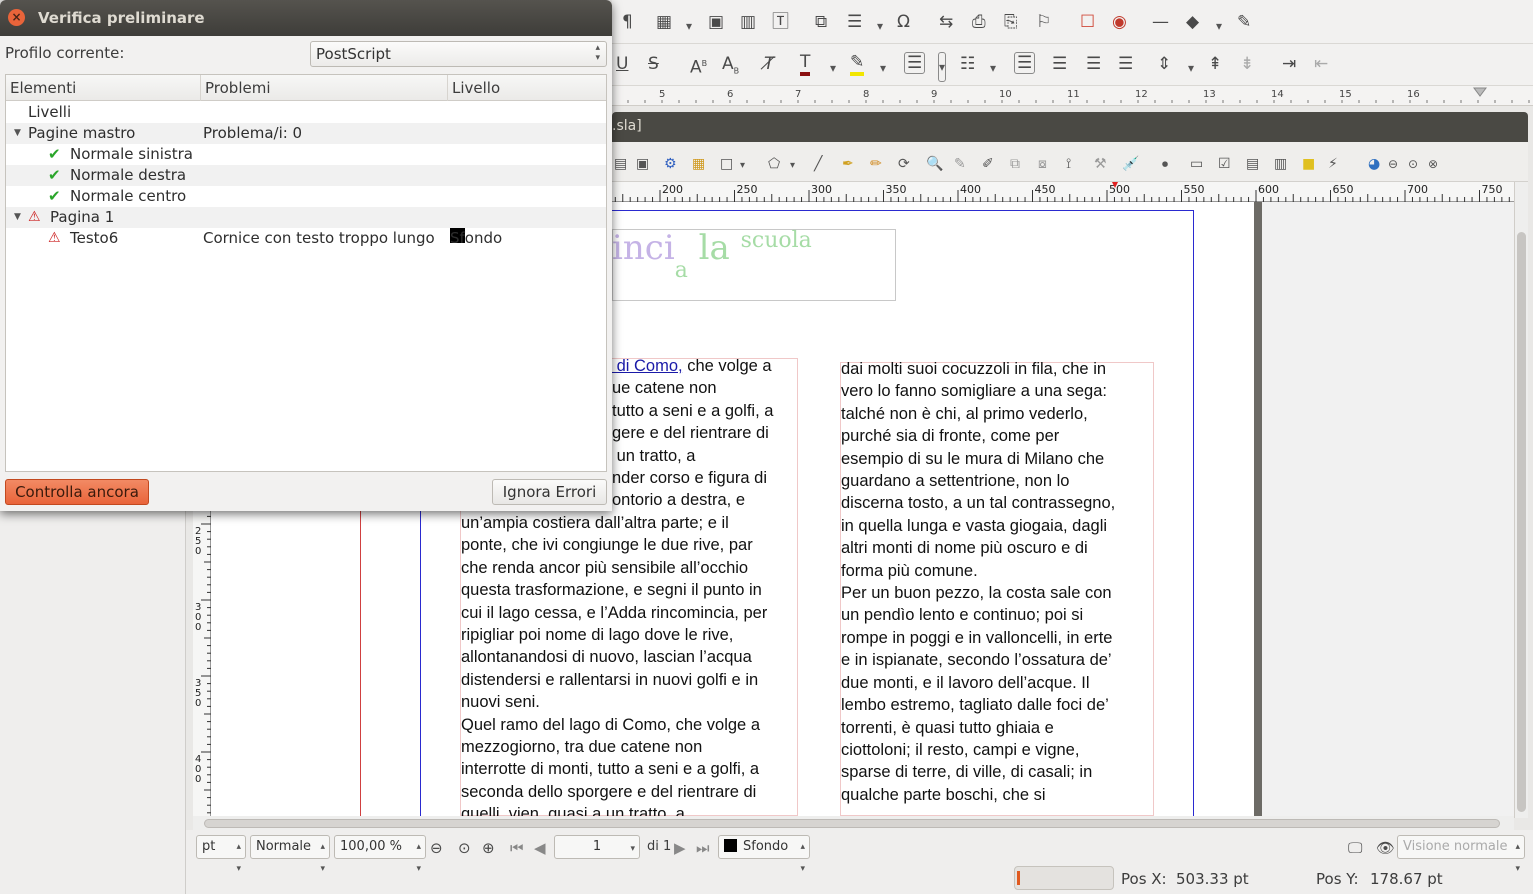 This screenshot has height=894, width=1533. I want to click on pdf-combobox-icon: ▤, so click(1252, 164).